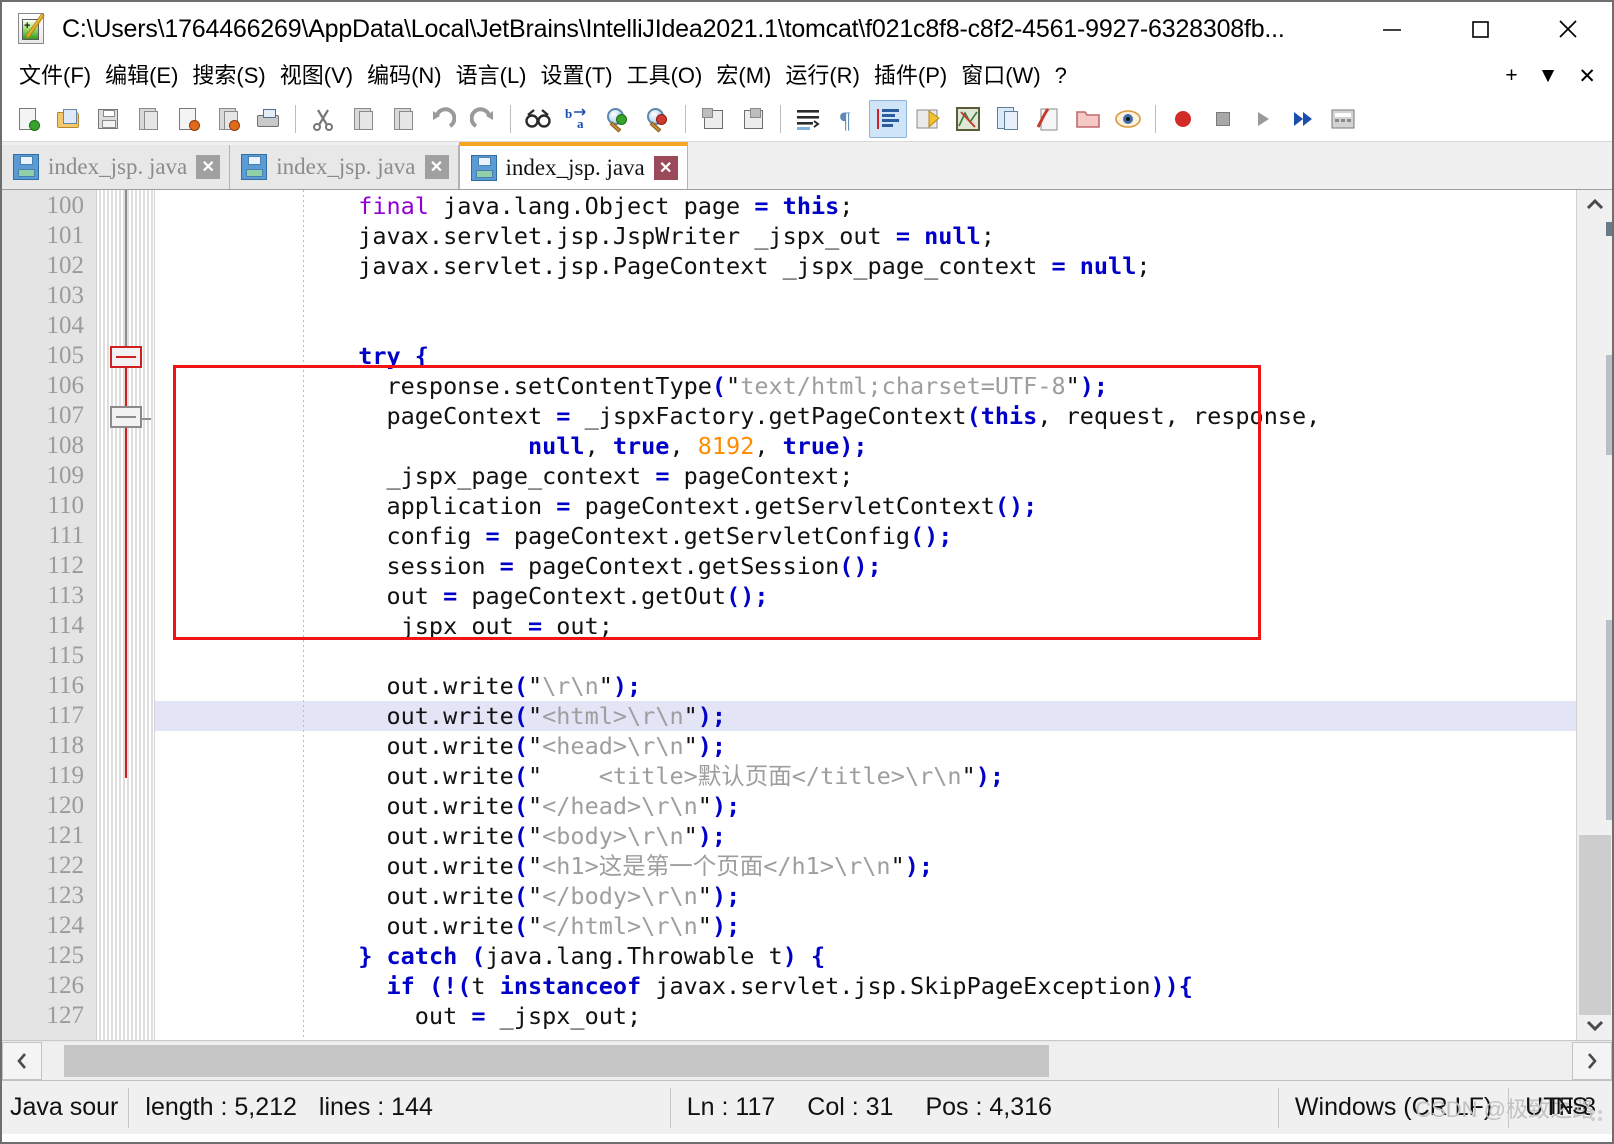 The height and width of the screenshot is (1144, 1614). What do you see at coordinates (1569, 1106) in the screenshot?
I see `status-insert-mode: INS` at bounding box center [1569, 1106].